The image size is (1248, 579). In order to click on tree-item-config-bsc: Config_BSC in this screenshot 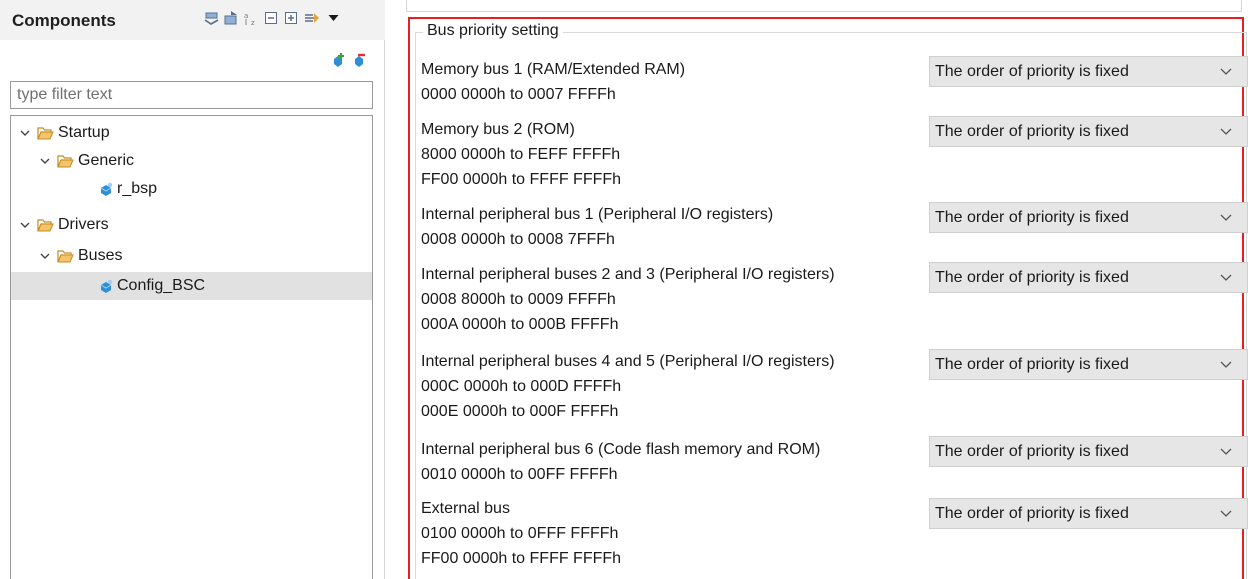, I will do `click(191, 286)`.